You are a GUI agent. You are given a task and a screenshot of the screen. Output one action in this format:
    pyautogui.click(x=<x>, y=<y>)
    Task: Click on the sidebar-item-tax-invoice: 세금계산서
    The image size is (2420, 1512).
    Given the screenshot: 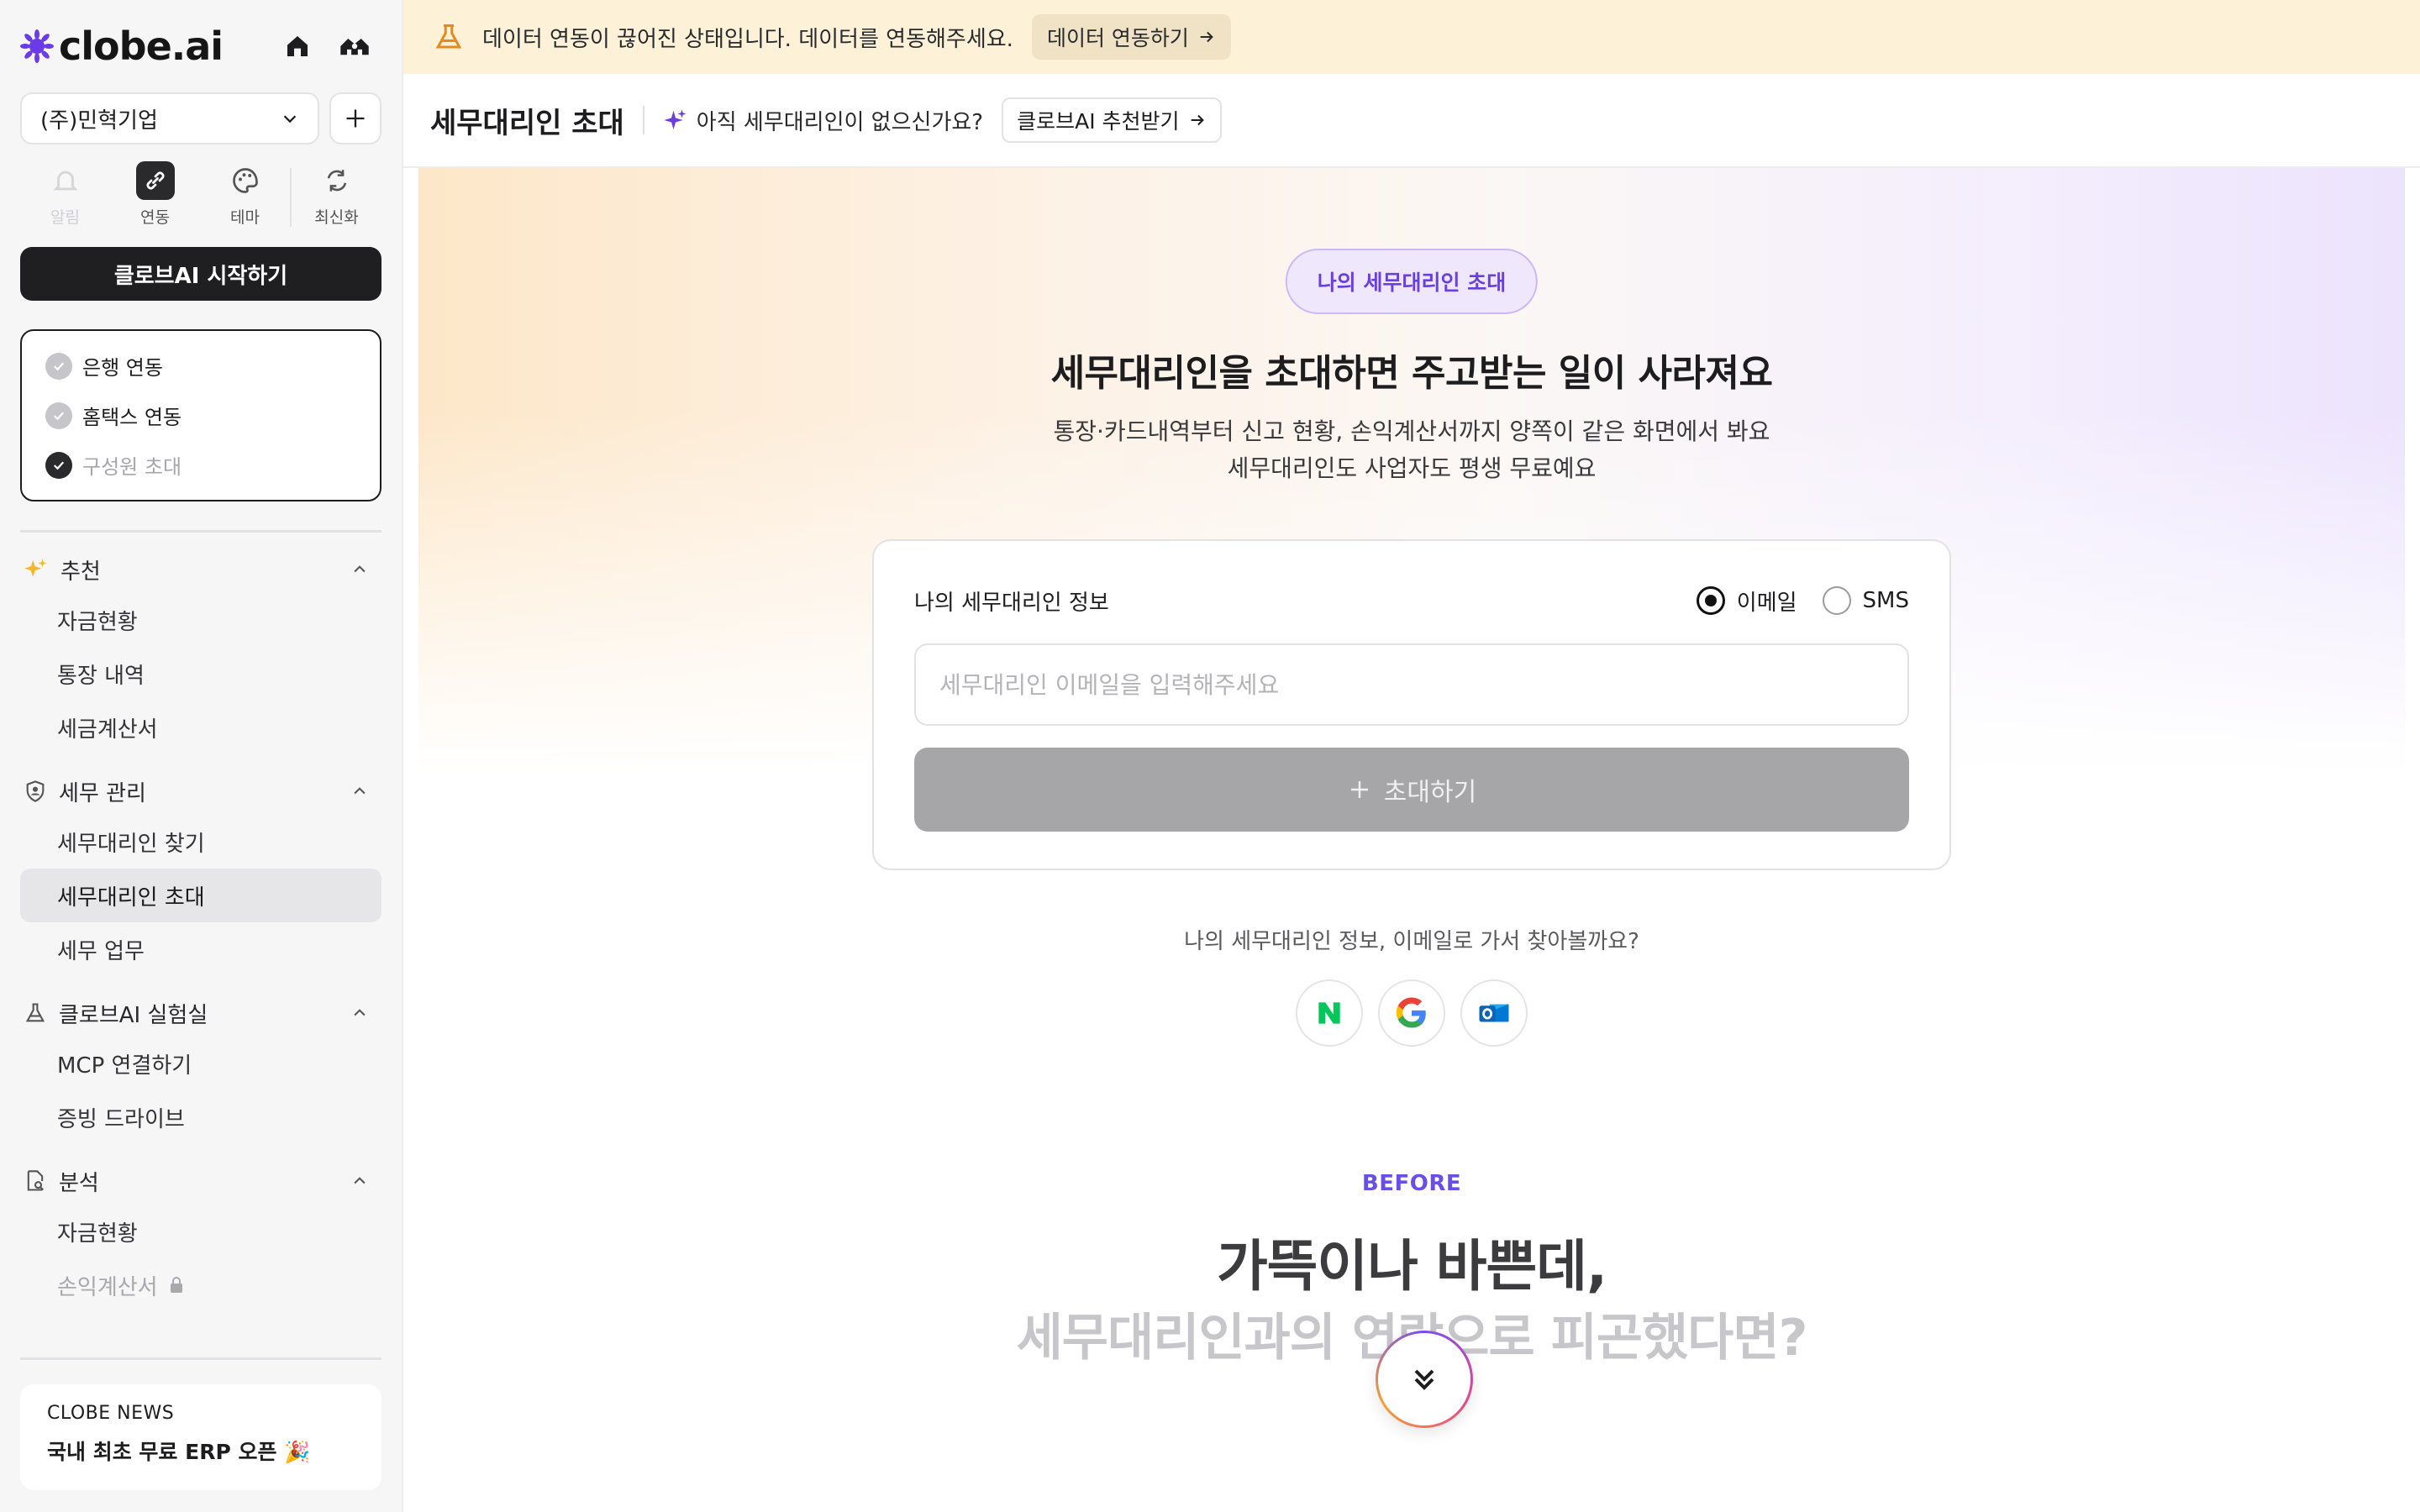 What is the action you would take?
    pyautogui.click(x=200, y=727)
    